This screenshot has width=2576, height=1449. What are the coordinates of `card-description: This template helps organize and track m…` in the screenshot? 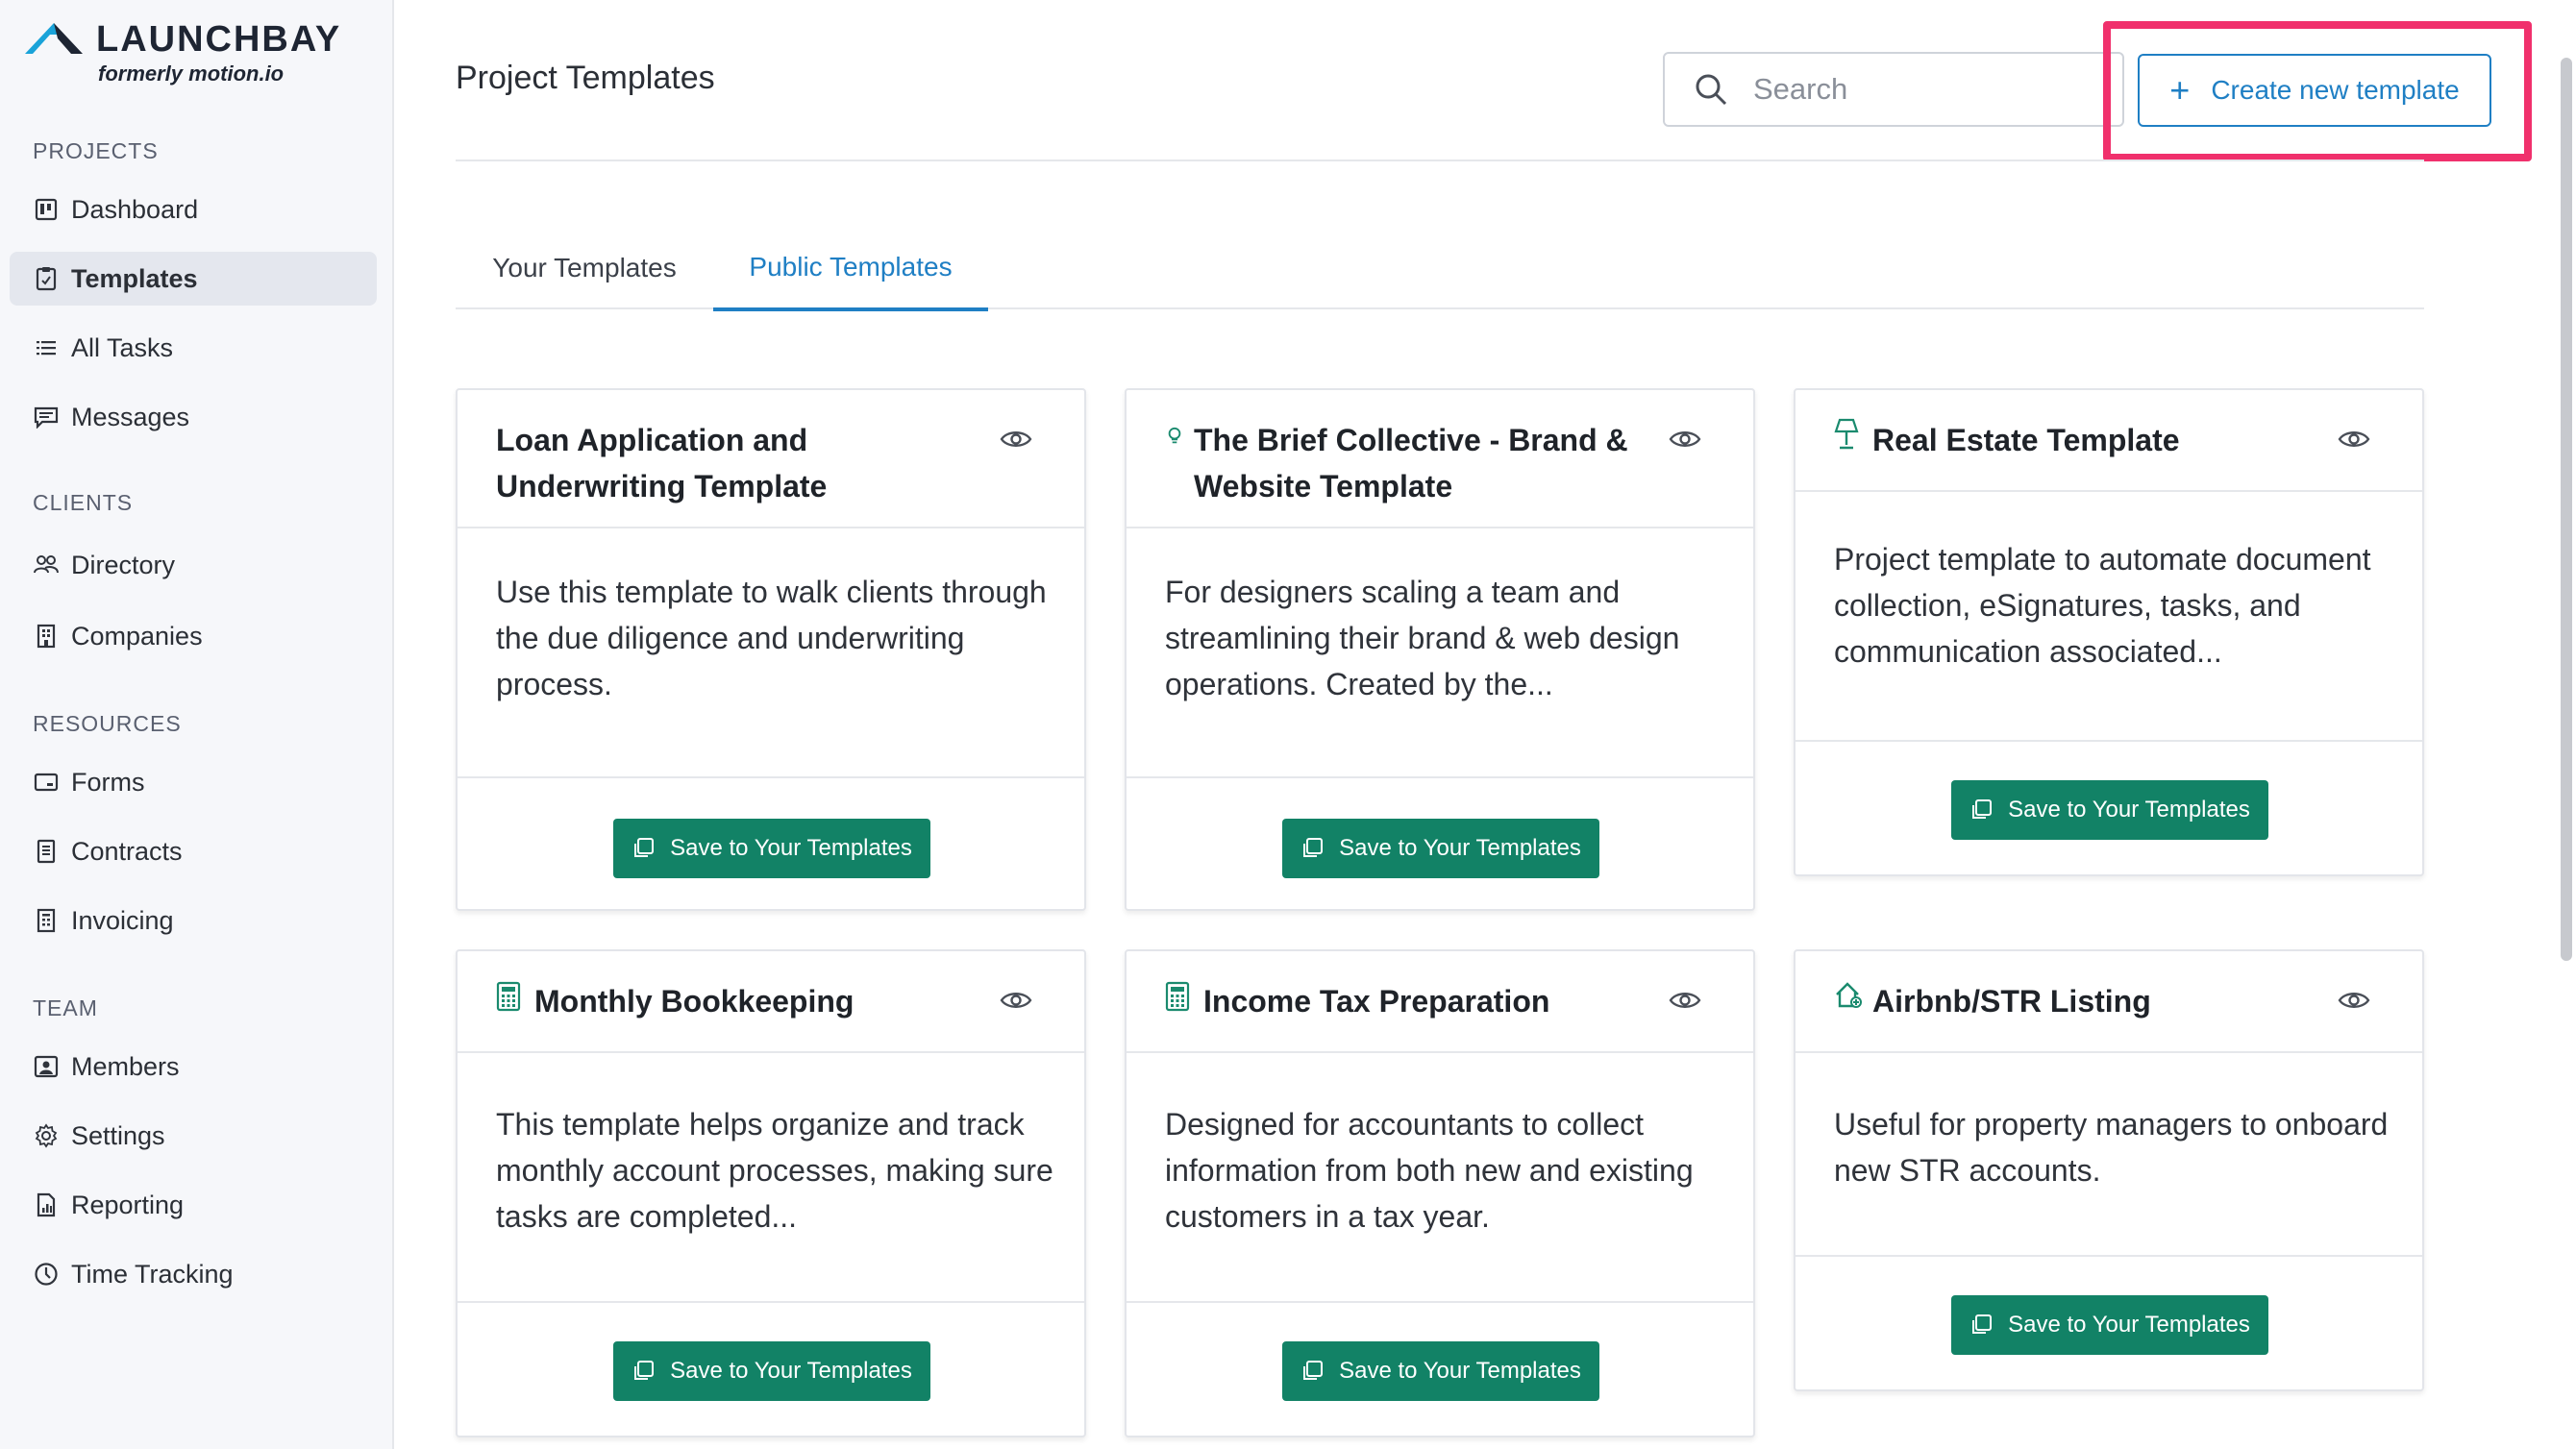 It's located at (774, 1170).